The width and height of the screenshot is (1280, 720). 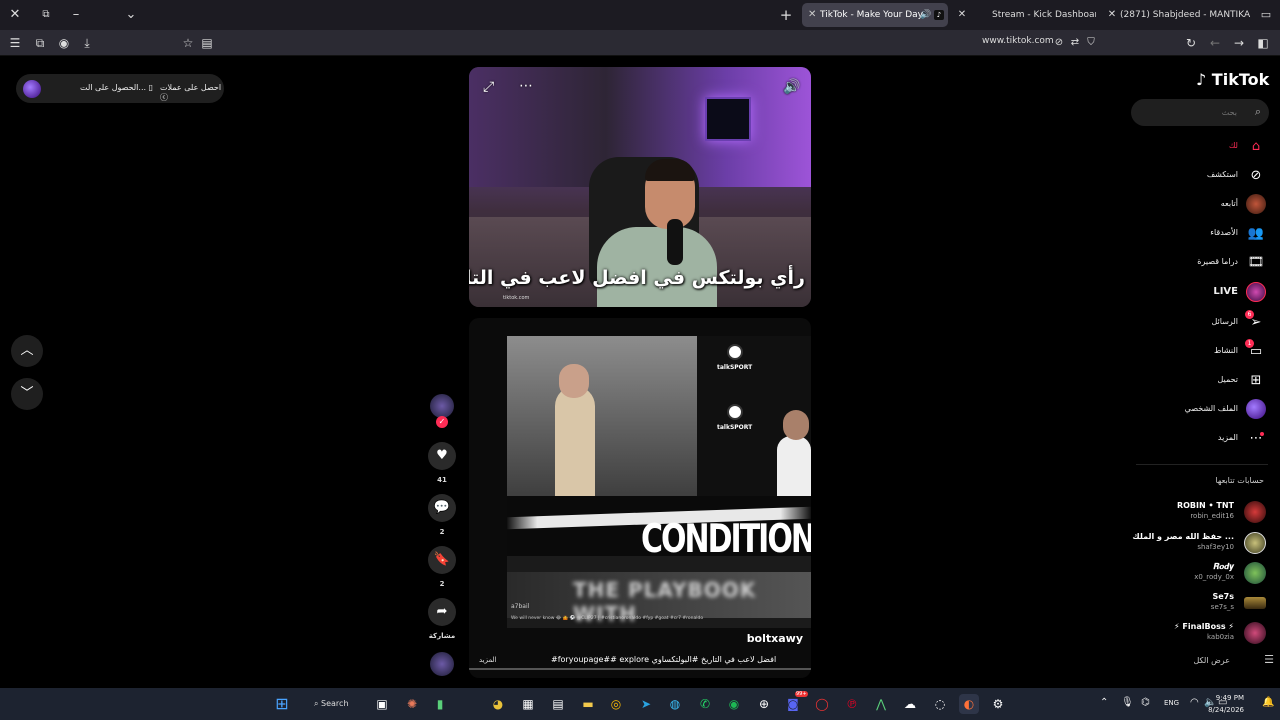 What do you see at coordinates (1183, 15) in the screenshot?
I see `tab-youtube: (2871) Shabjdeed - MANTIKA` at bounding box center [1183, 15].